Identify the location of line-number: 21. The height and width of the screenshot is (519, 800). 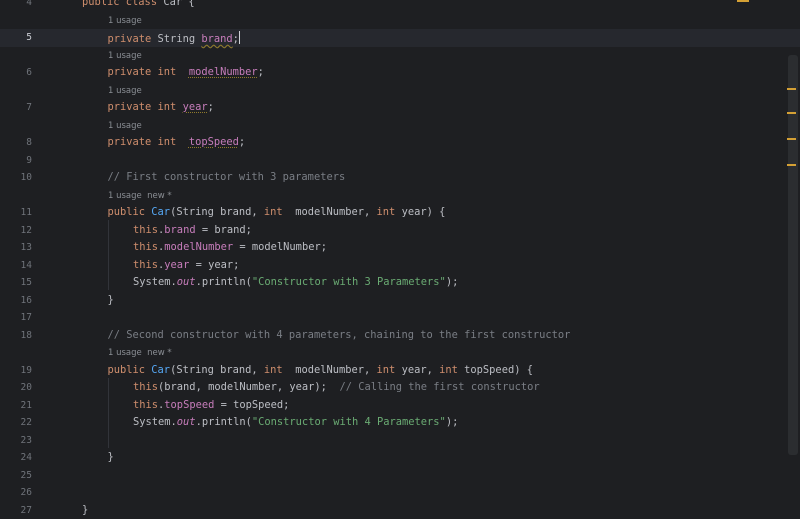
(16, 405).